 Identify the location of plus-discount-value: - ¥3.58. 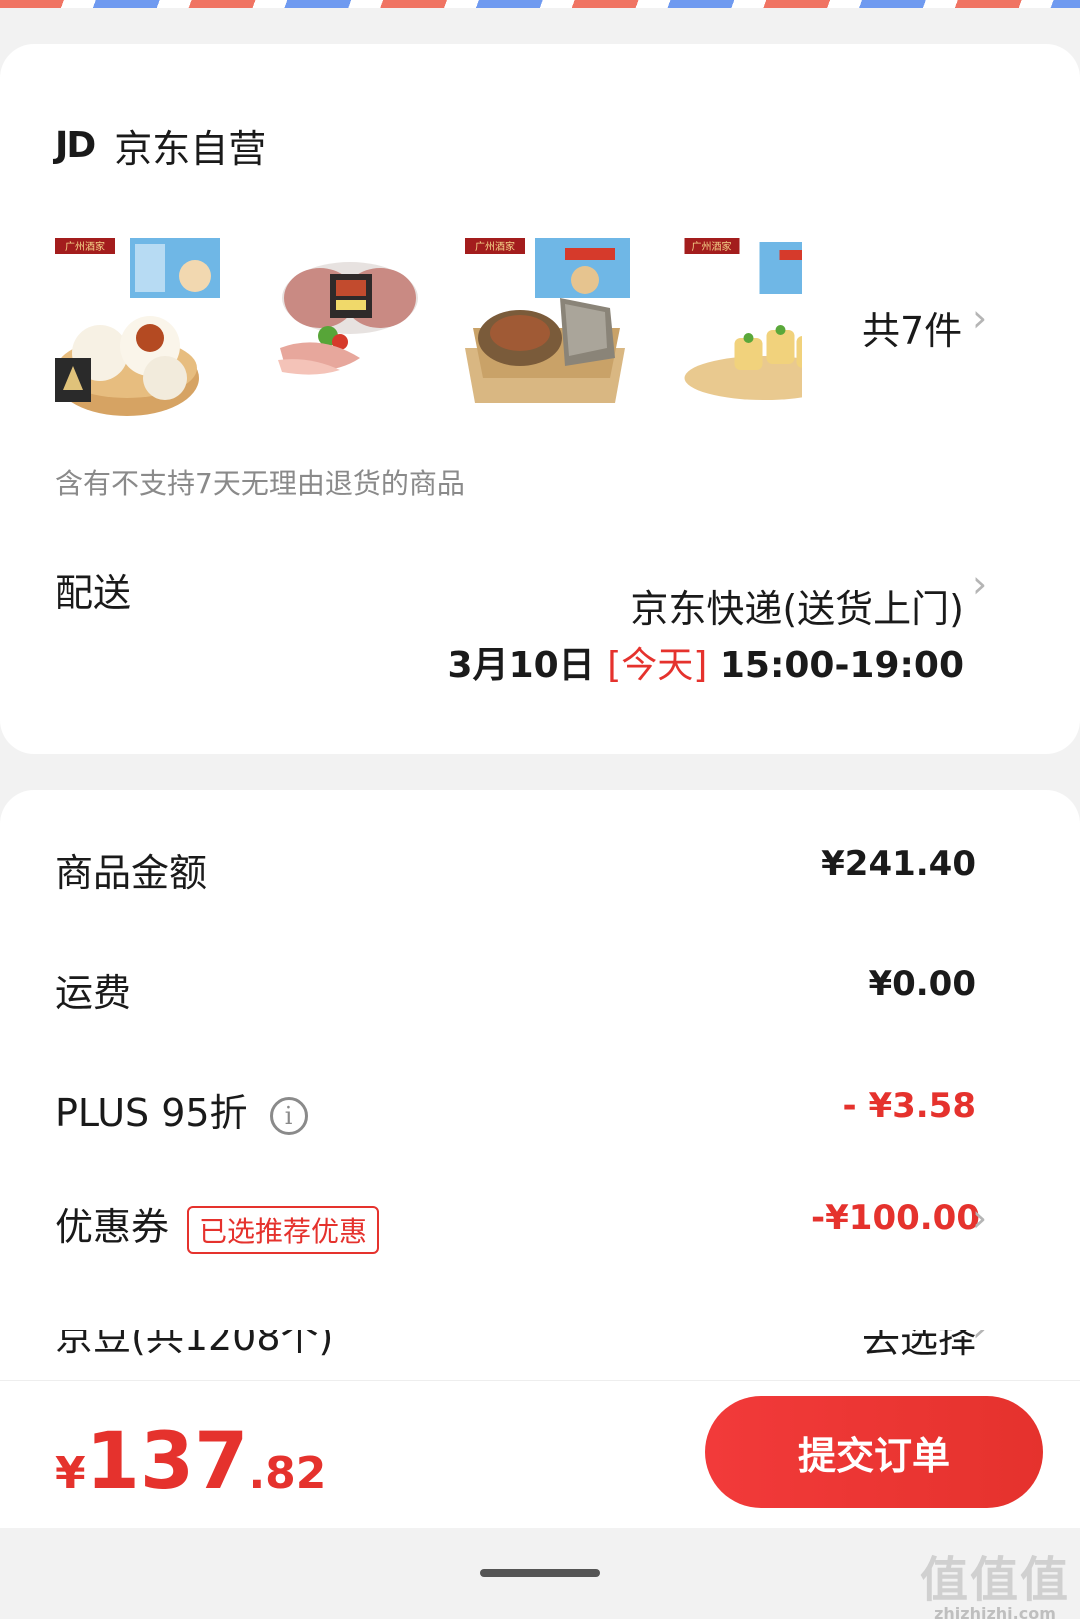
(909, 1106).